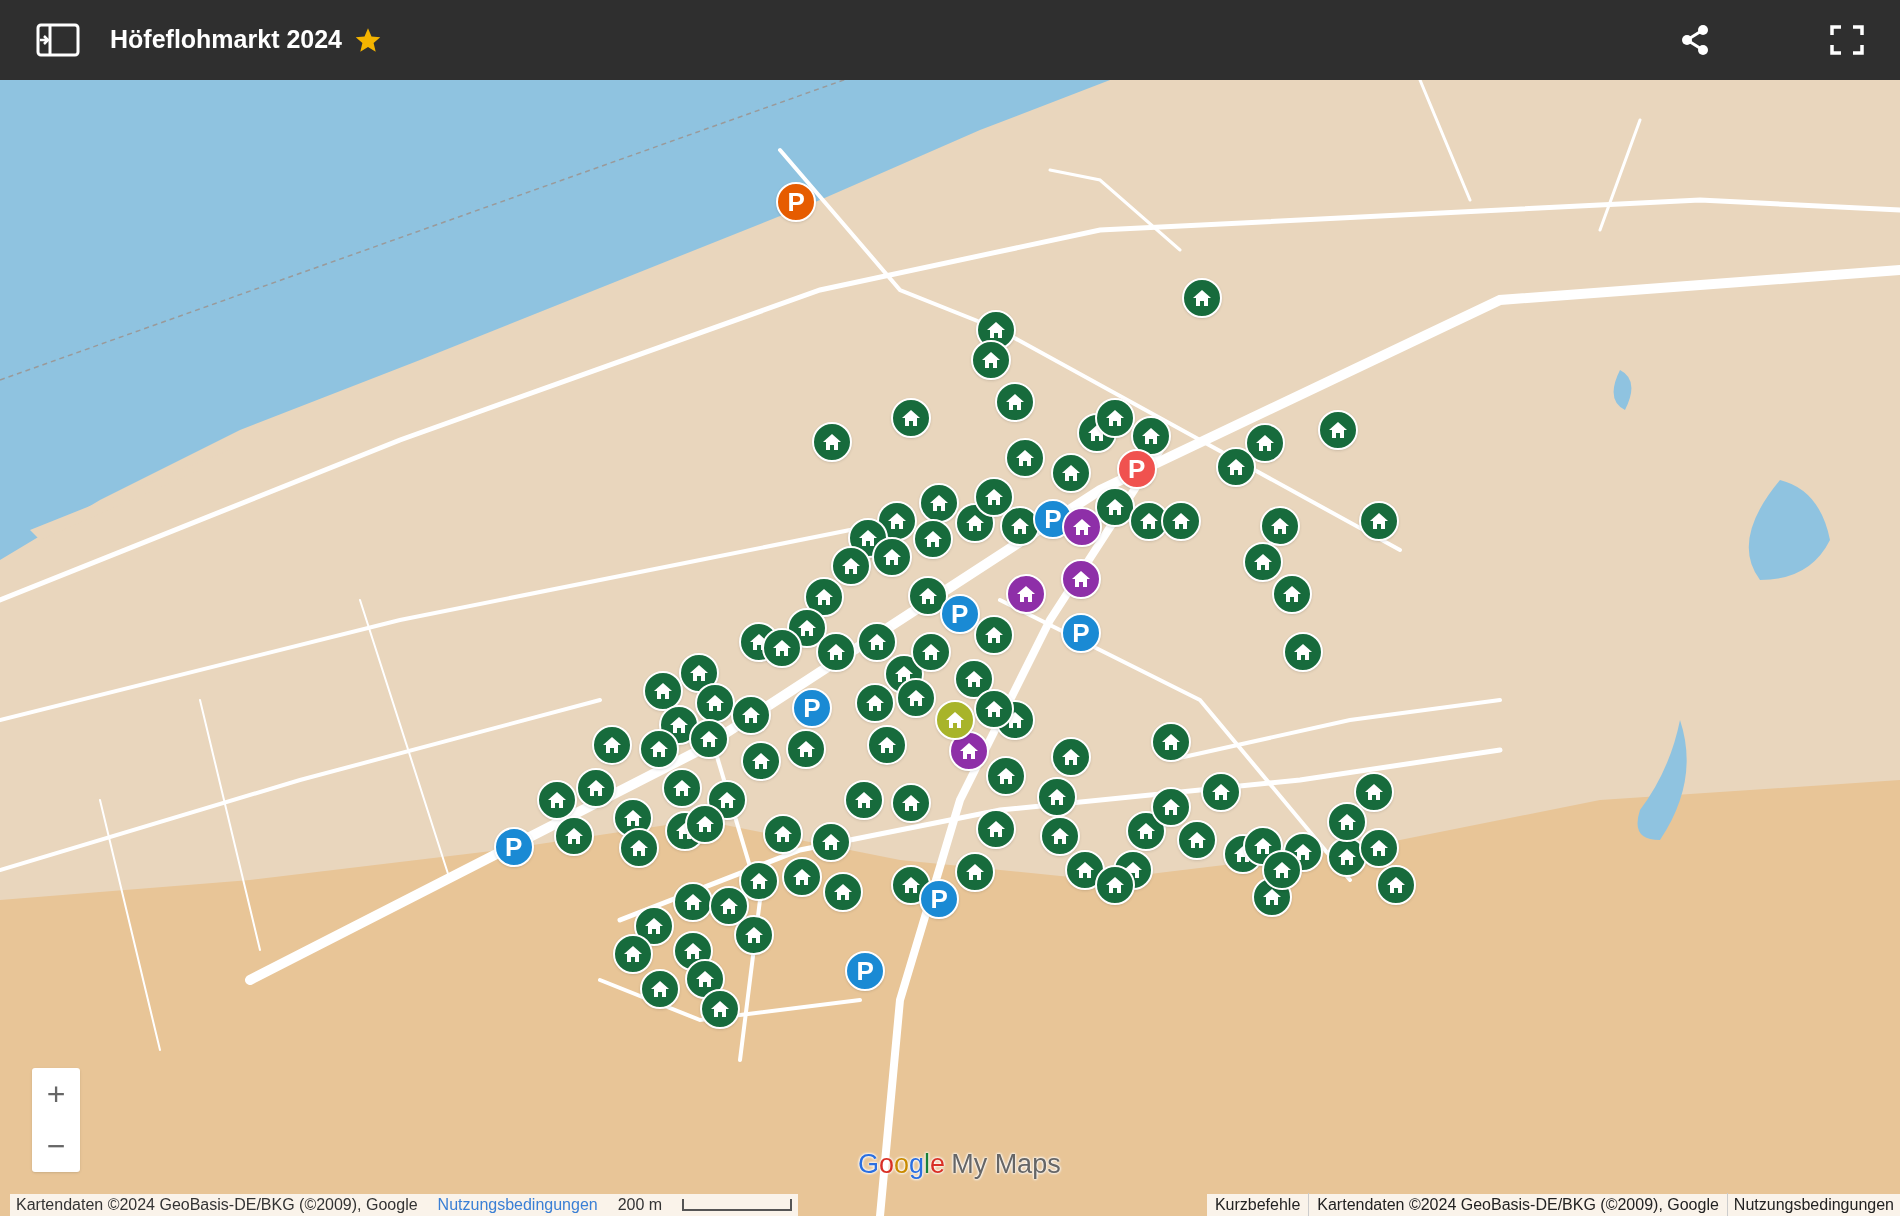 The image size is (1900, 1216). What do you see at coordinates (959, 1164) in the screenshot?
I see `google-my-maps-logo: Google My Maps` at bounding box center [959, 1164].